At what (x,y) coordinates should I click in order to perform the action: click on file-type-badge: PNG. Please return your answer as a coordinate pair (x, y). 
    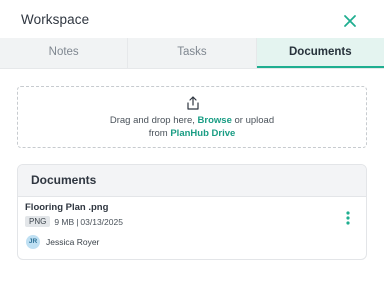
    Looking at the image, I should click on (38, 221).